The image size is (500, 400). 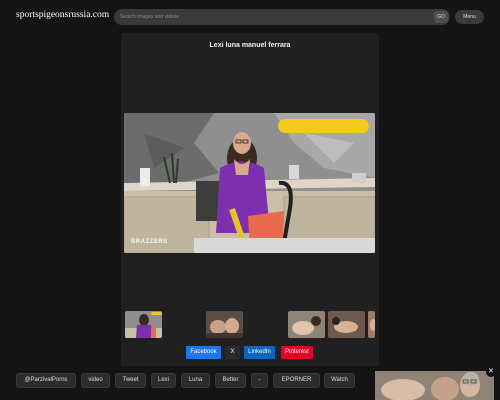 I want to click on thumbnail-2-image, so click(x=224, y=324).